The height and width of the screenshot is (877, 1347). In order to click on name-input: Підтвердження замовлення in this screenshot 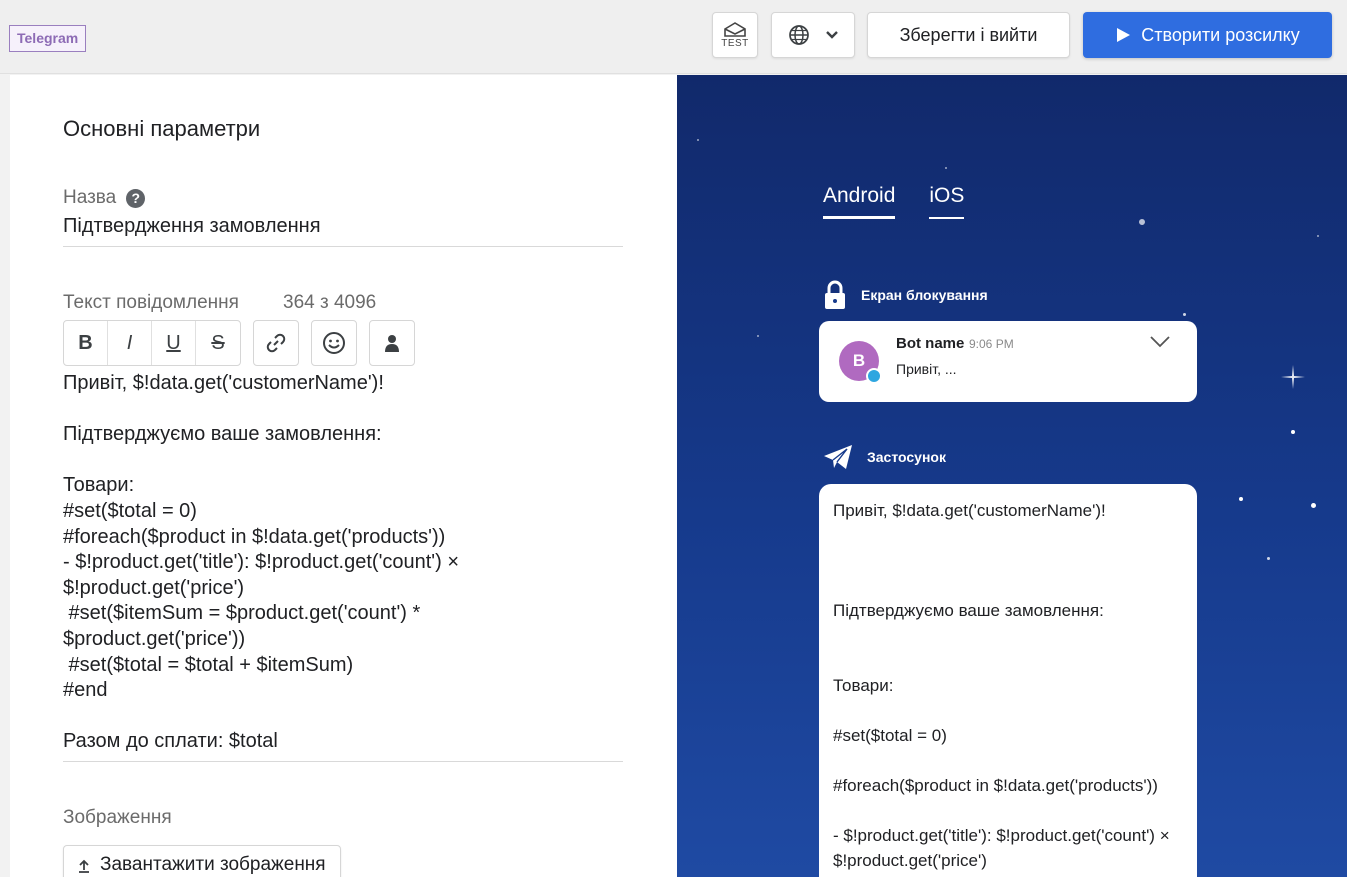, I will do `click(192, 226)`.